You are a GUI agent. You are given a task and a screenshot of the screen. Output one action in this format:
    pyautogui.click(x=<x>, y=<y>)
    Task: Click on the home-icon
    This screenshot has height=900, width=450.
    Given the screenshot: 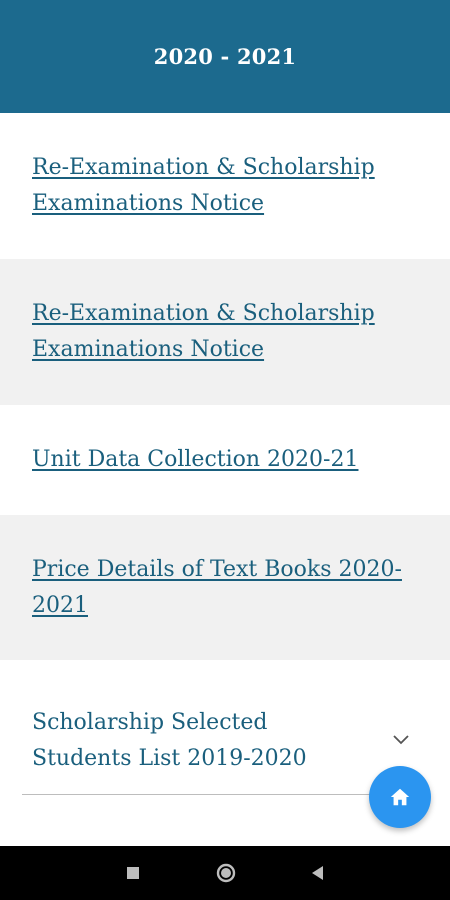 What is the action you would take?
    pyautogui.click(x=400, y=797)
    